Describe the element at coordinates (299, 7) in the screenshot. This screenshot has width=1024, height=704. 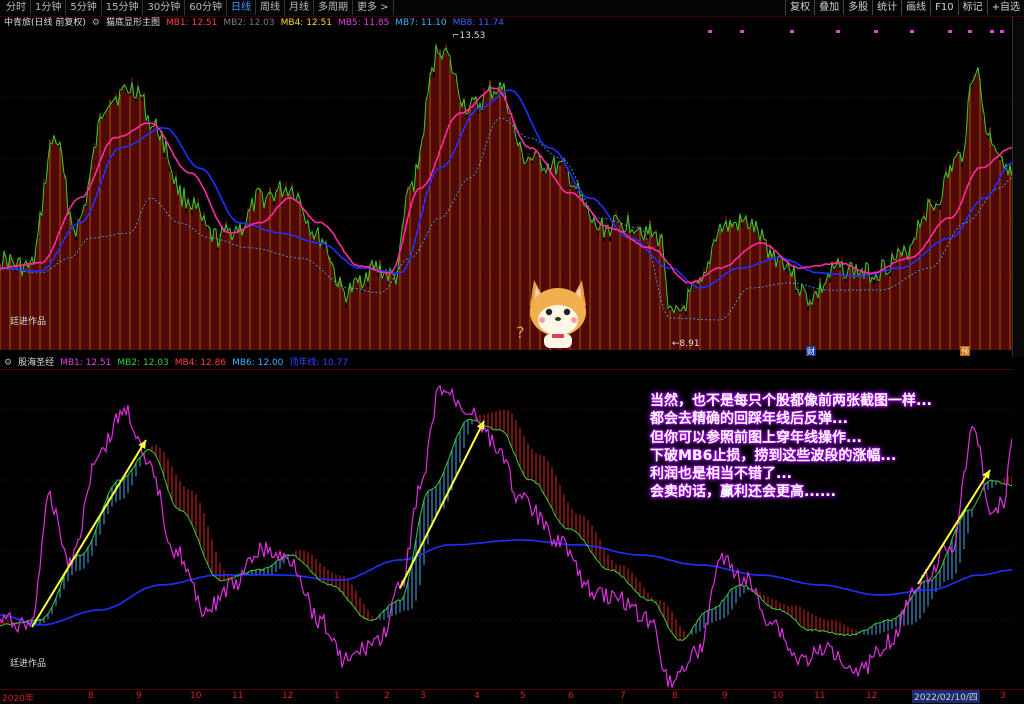
I see `period-tab: 月线` at that location.